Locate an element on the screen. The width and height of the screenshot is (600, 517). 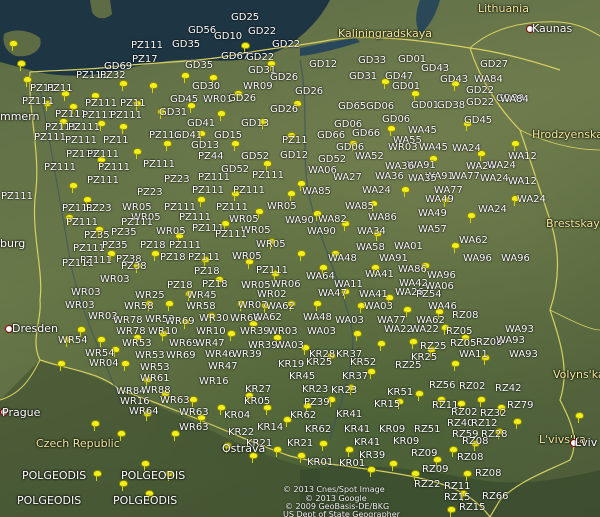
marker-label: RZ09 is located at coordinates (435, 470).